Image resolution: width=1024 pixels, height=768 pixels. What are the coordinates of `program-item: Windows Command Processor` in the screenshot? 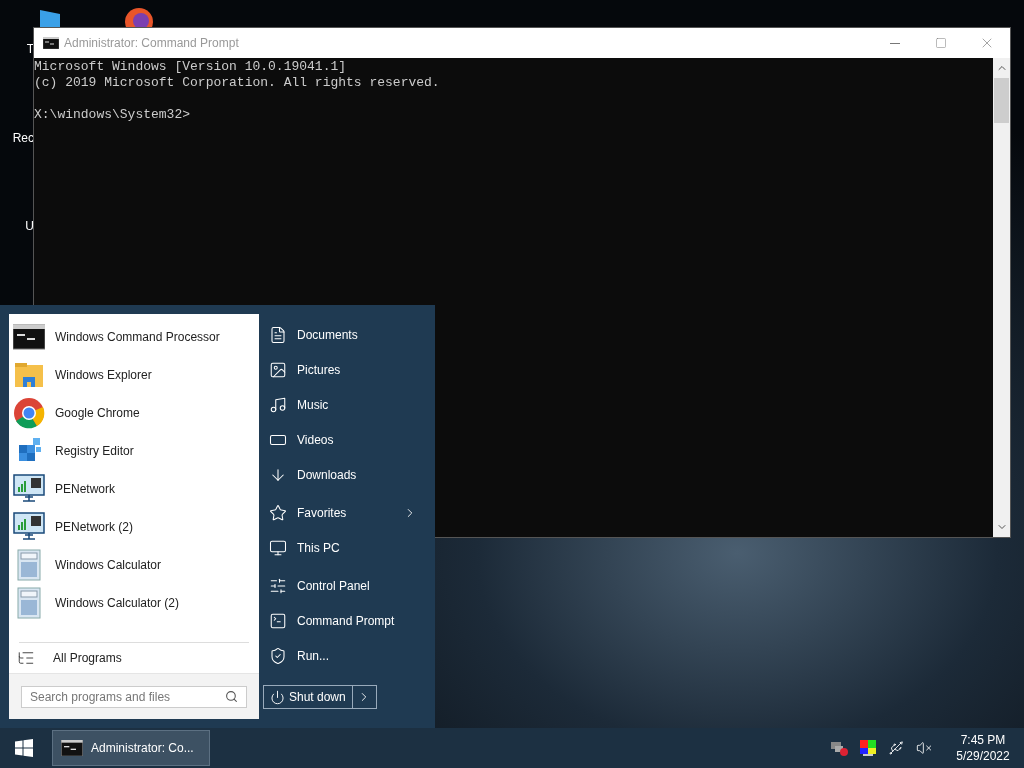 It's located at (134, 337).